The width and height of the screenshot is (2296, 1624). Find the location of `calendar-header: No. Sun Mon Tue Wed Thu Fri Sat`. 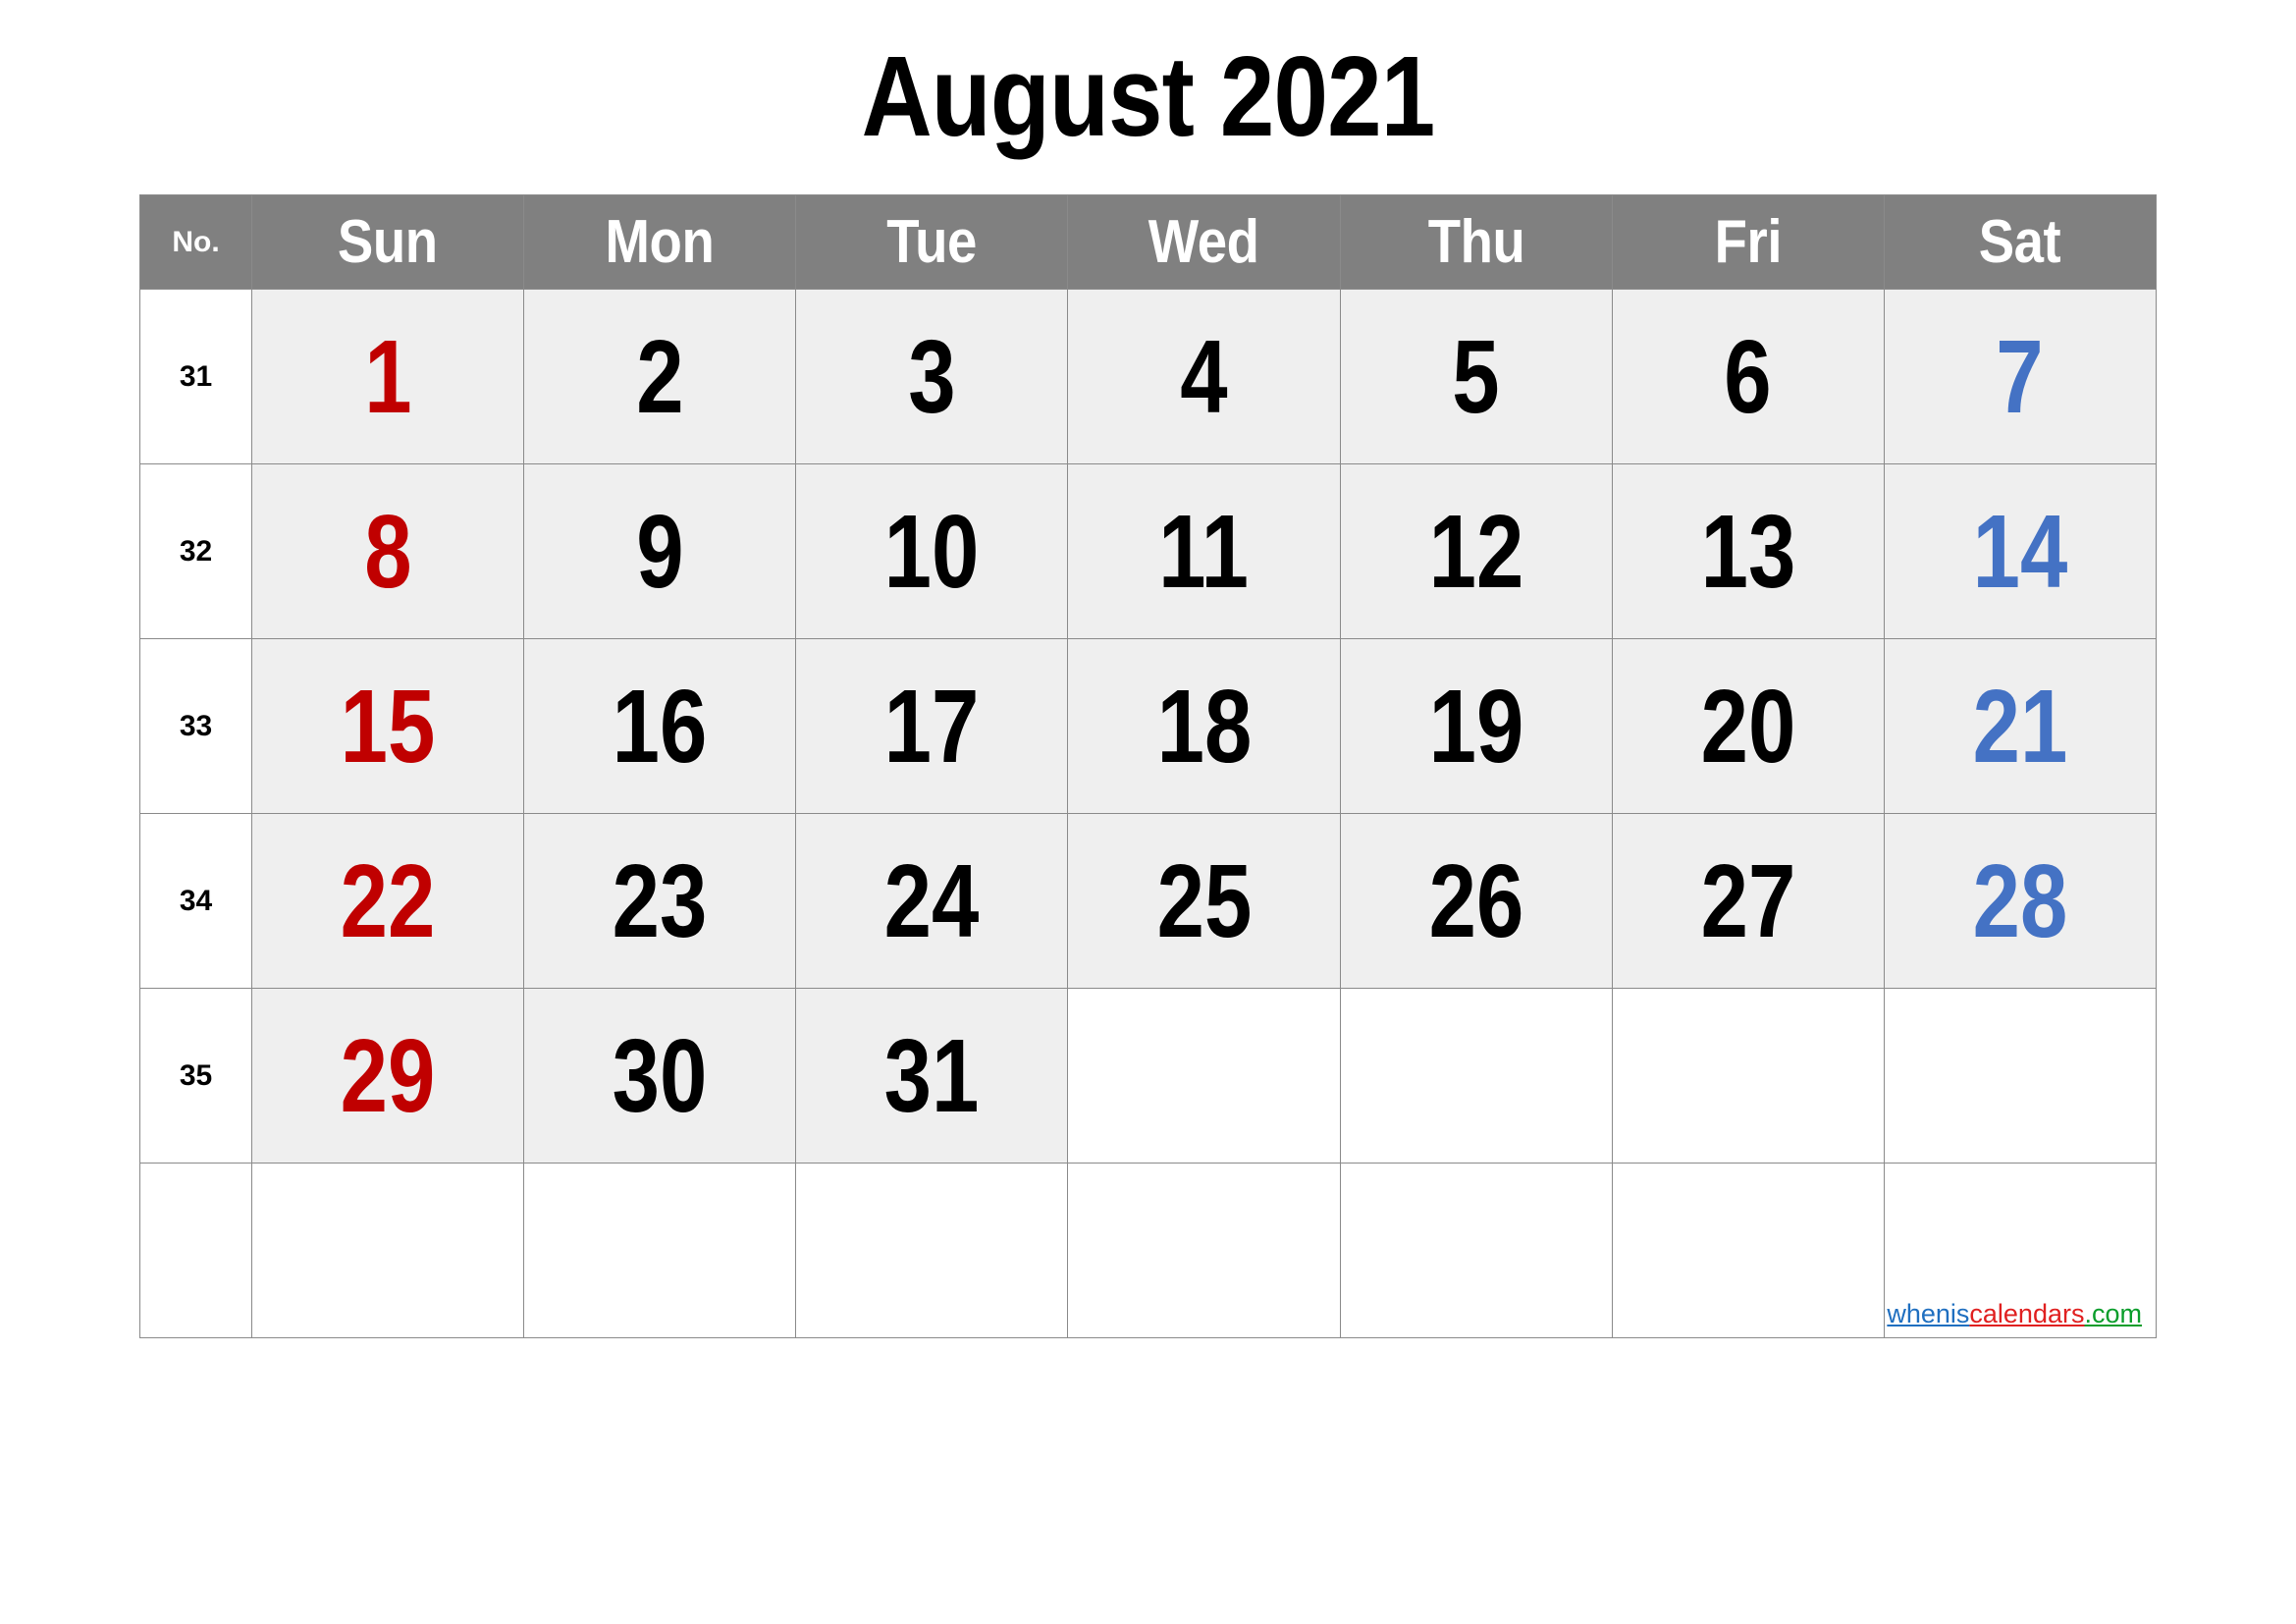

calendar-header: No. Sun Mon Tue Wed Thu Fri Sat is located at coordinates (1148, 242).